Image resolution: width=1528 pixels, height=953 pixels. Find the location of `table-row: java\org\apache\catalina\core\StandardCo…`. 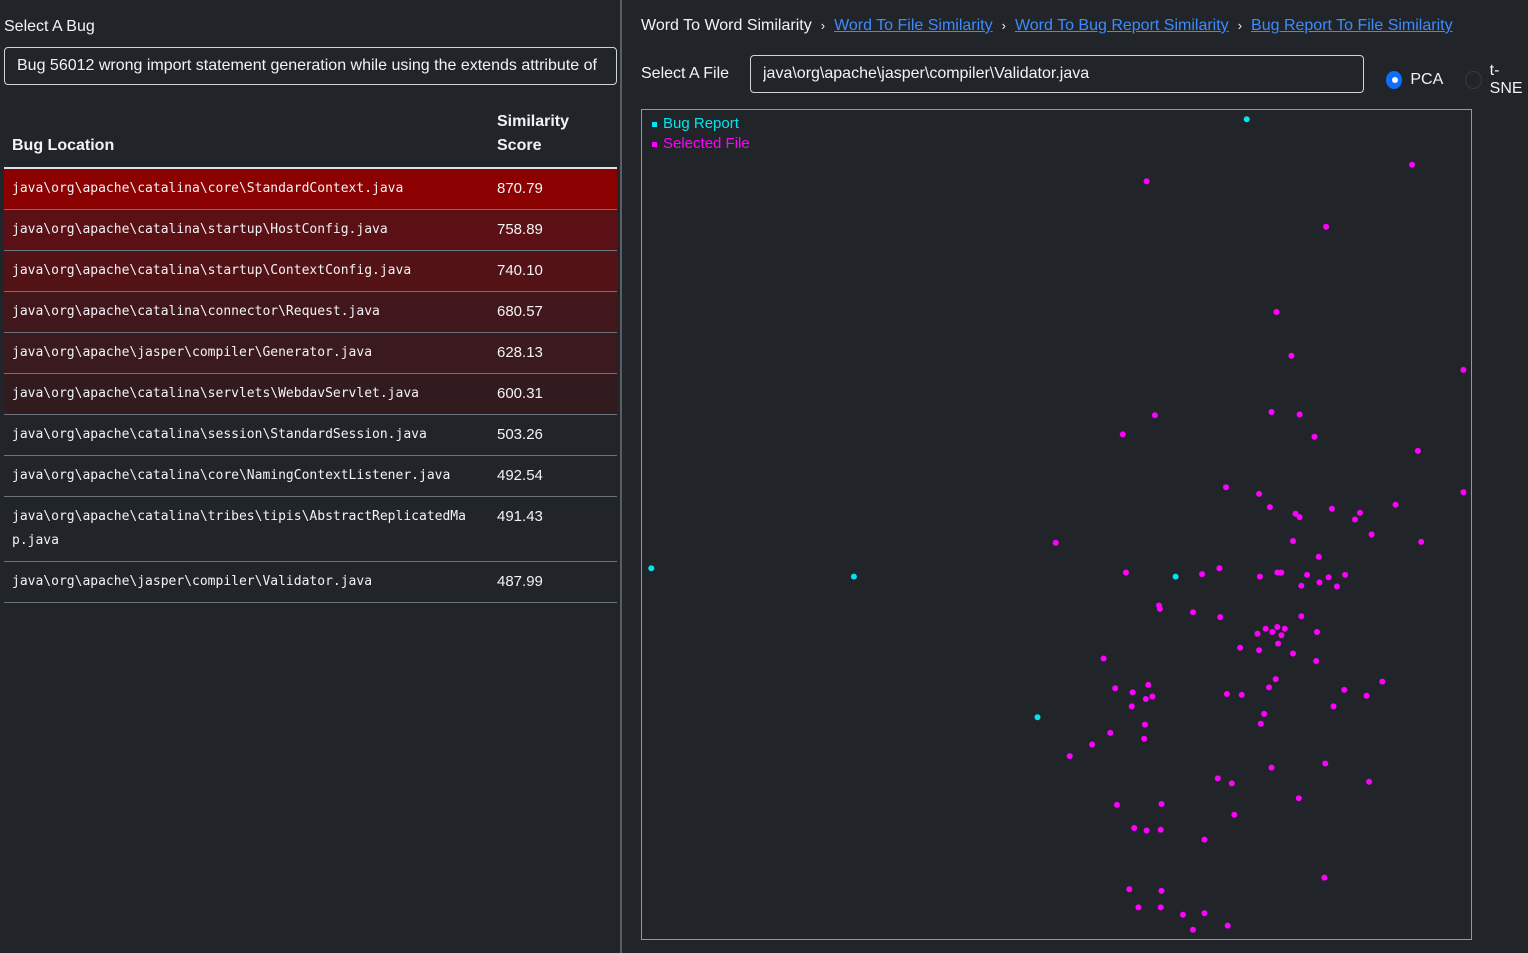

table-row: java\org\apache\catalina\core\StandardCo… is located at coordinates (310, 189).